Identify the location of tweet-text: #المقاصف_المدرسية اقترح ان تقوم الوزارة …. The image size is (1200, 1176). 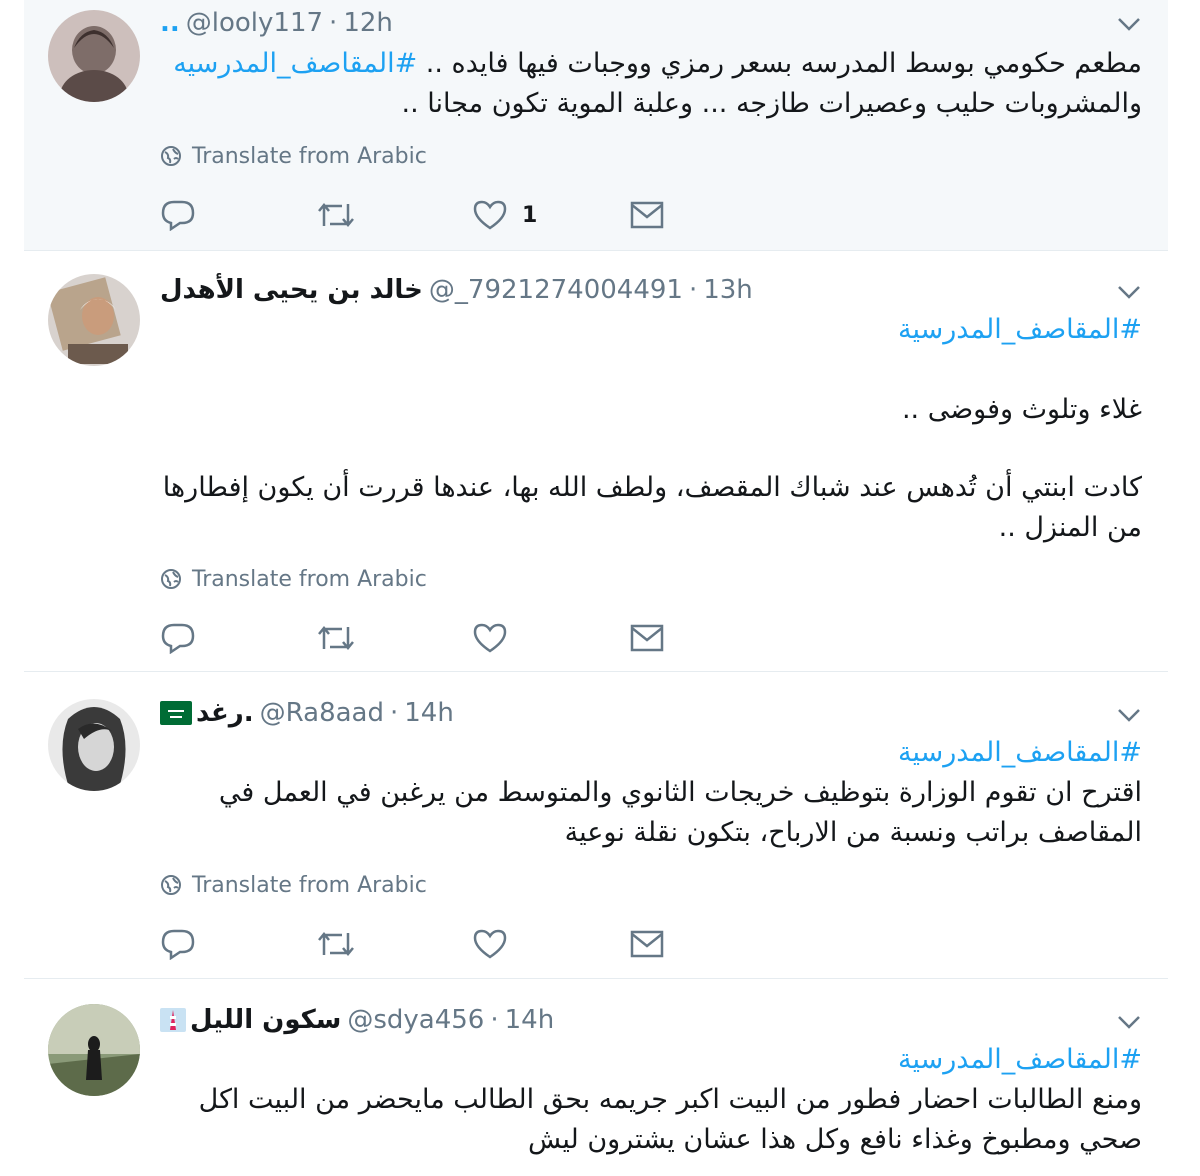
(651, 793).